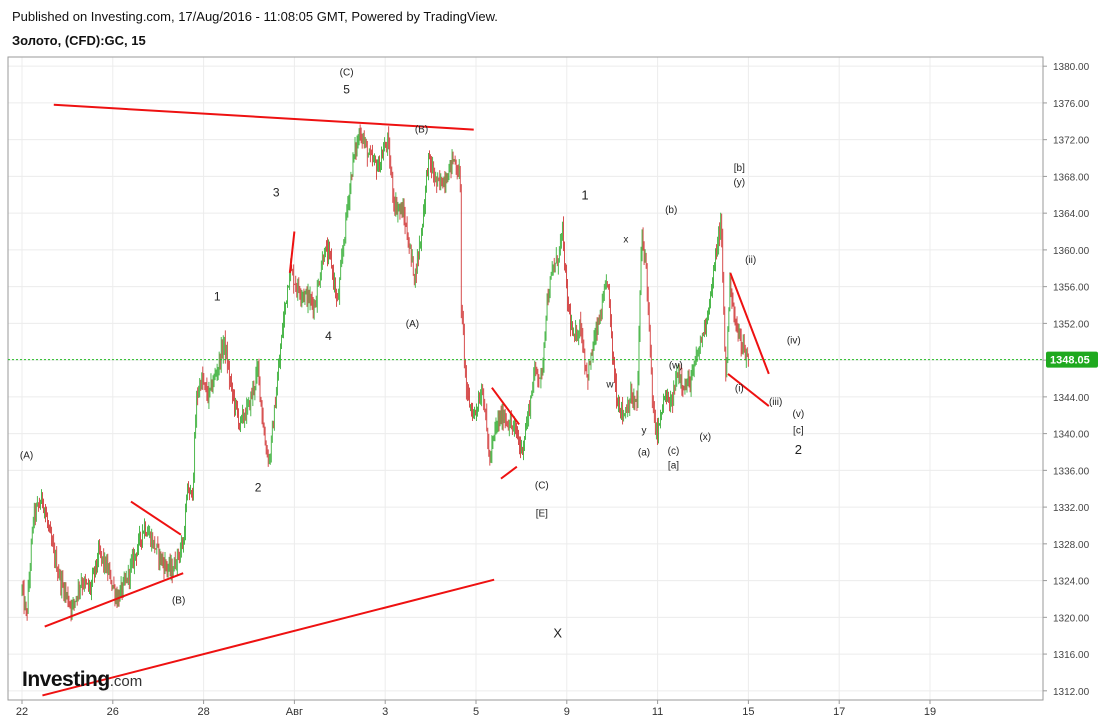  I want to click on wave-label: 5, so click(346, 90).